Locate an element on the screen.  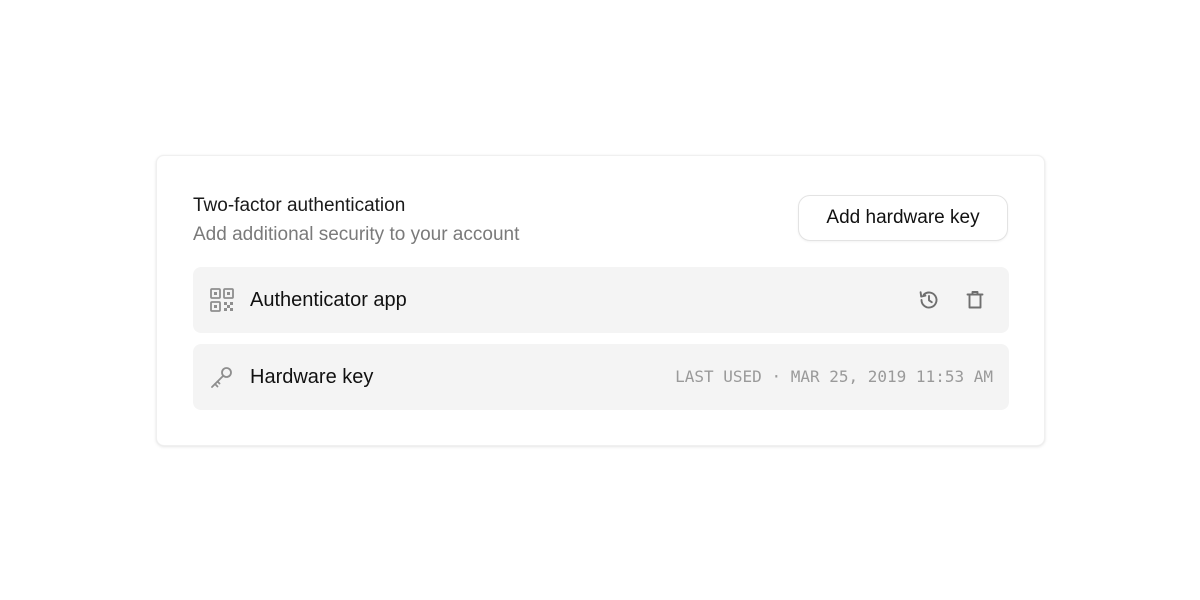
section-title: Two-factor authentication is located at coordinates (299, 205).